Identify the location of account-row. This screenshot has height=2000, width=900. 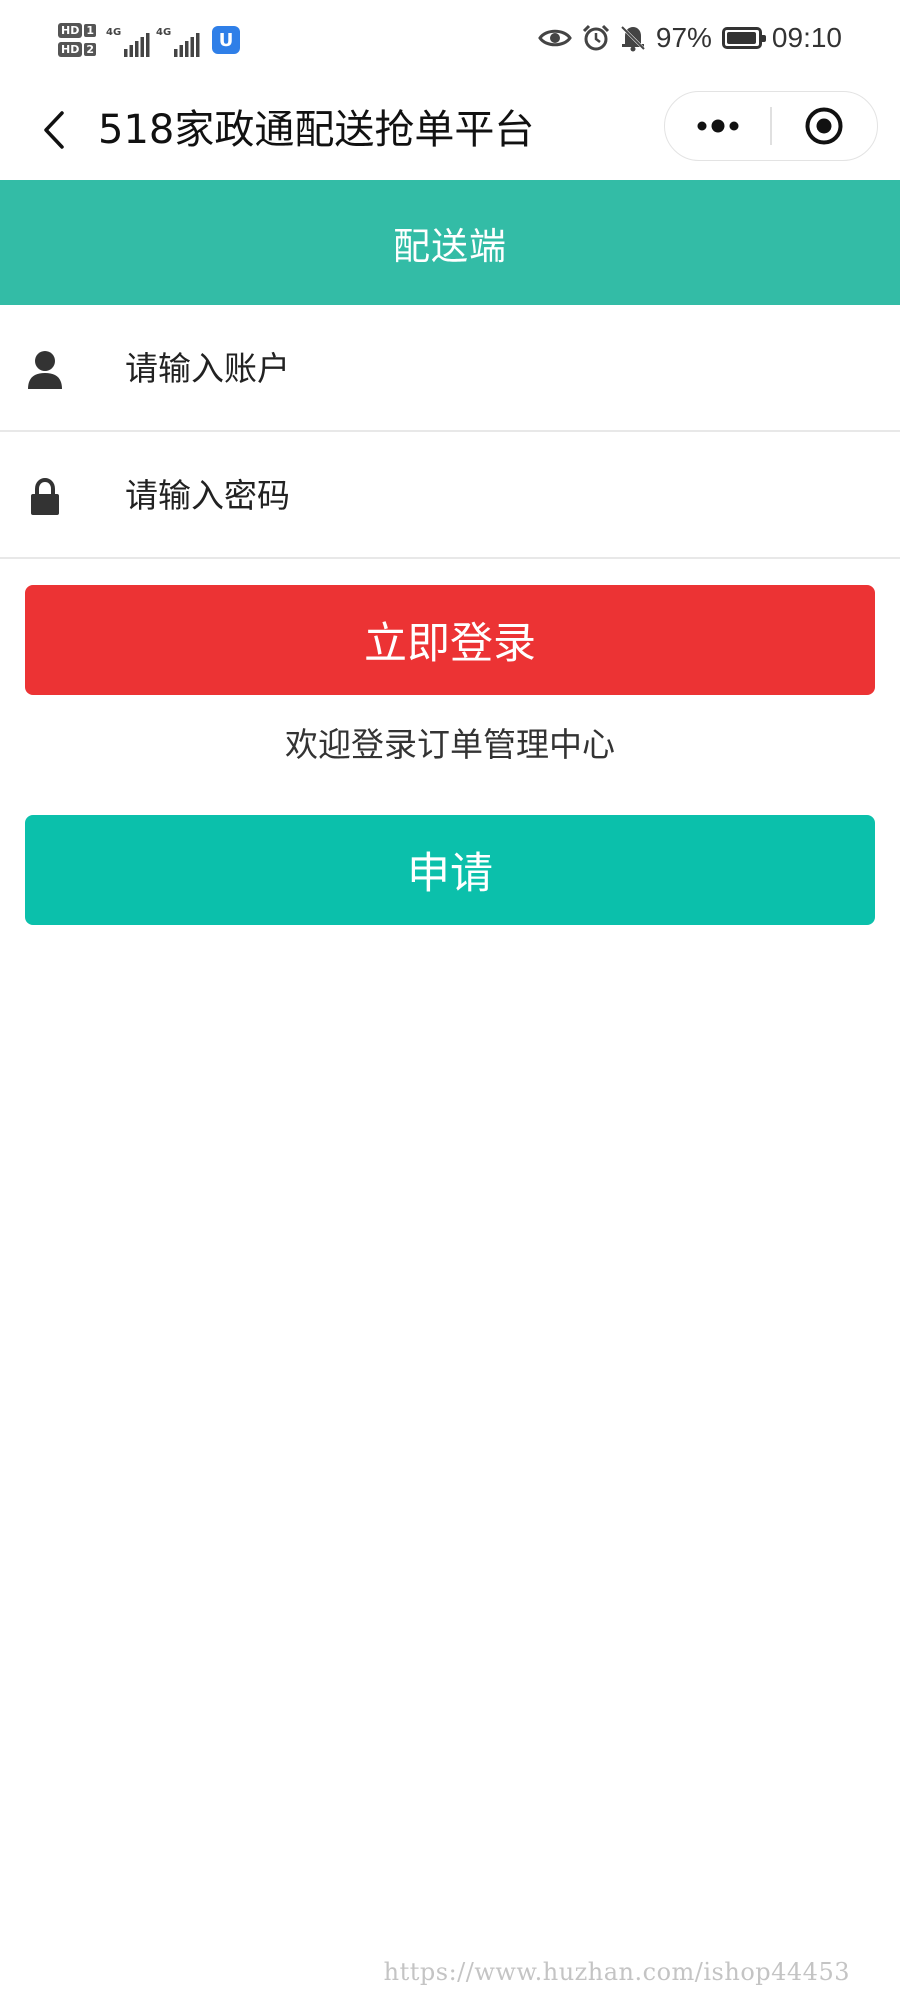
(450, 368).